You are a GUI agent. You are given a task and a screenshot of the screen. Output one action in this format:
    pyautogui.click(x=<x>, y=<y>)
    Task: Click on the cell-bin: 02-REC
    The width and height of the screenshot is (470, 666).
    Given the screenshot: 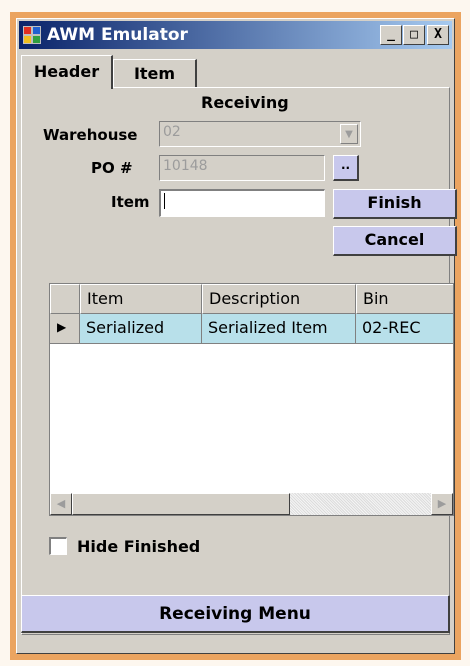 What is the action you would take?
    pyautogui.click(x=404, y=329)
    